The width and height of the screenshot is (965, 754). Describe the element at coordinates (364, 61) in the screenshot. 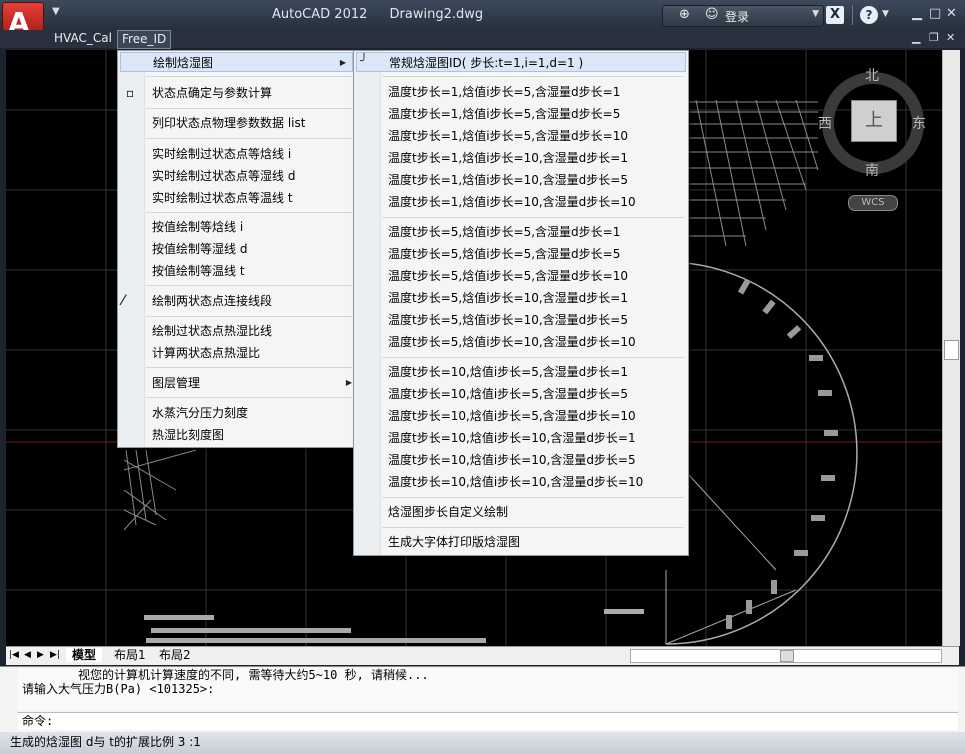

I see `chart-curve-icon: ╯` at that location.